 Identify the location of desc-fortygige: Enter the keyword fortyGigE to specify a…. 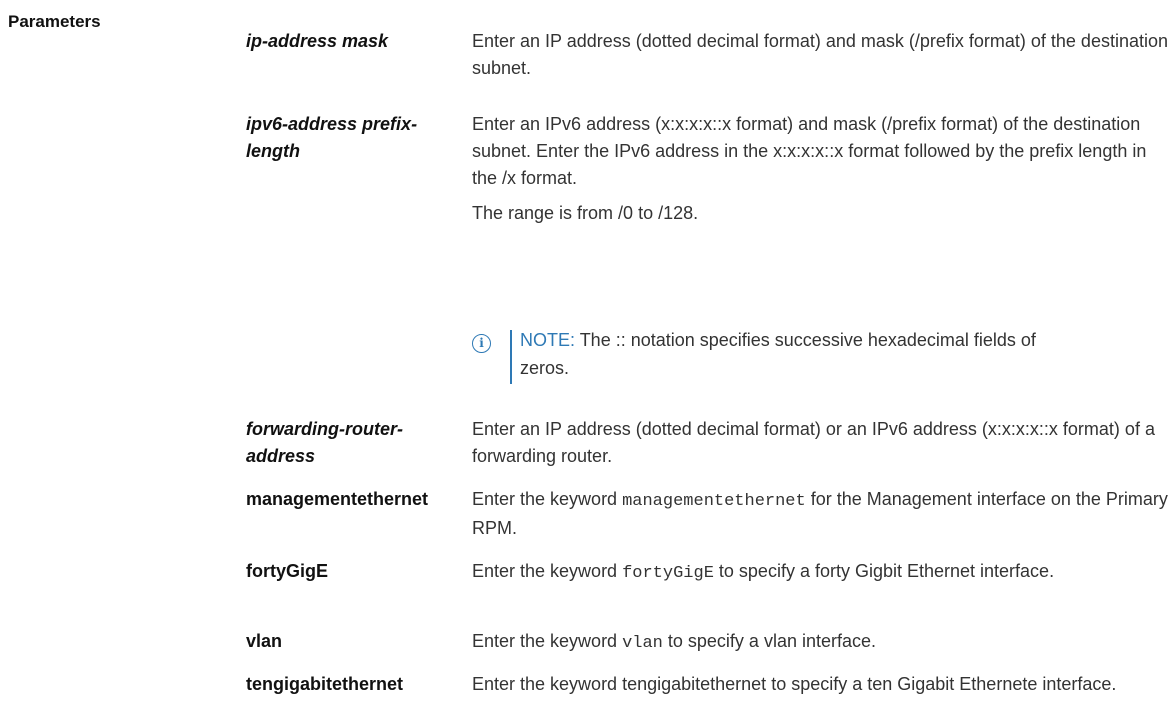
(822, 572).